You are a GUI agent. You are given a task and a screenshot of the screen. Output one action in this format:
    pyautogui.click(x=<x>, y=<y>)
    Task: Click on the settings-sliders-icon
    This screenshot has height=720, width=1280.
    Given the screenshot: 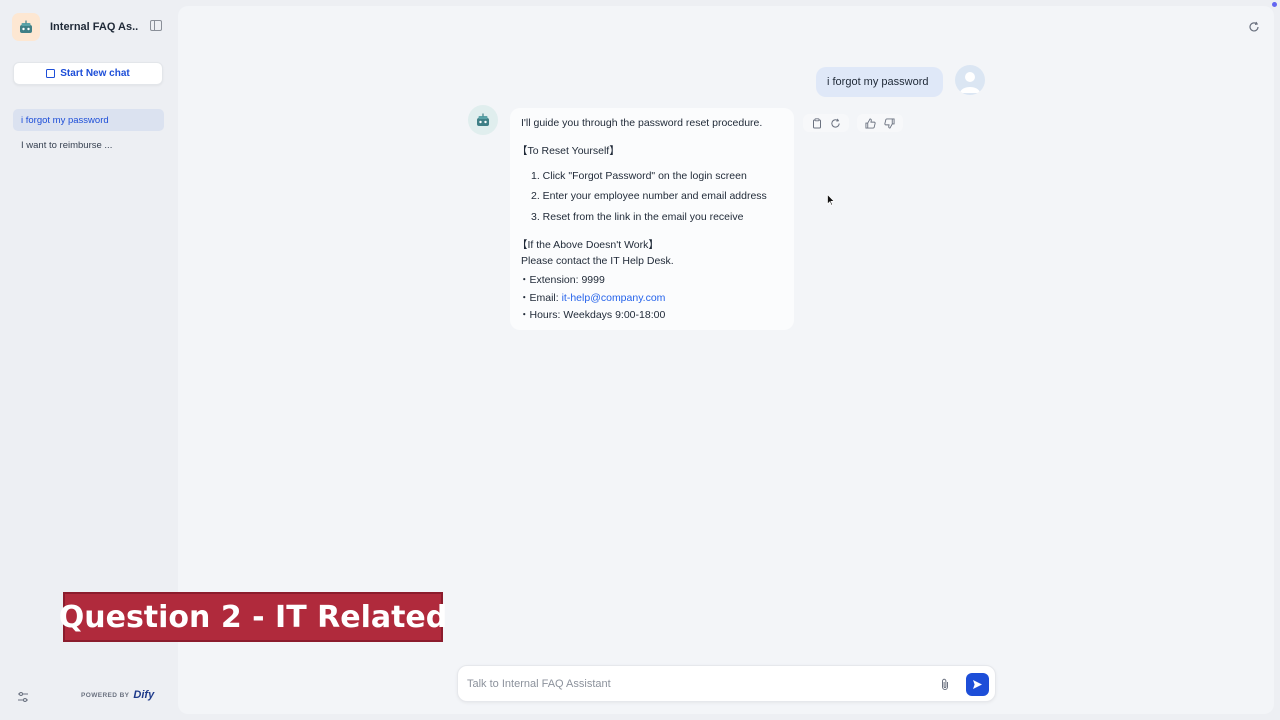 What is the action you would take?
    pyautogui.click(x=23, y=696)
    